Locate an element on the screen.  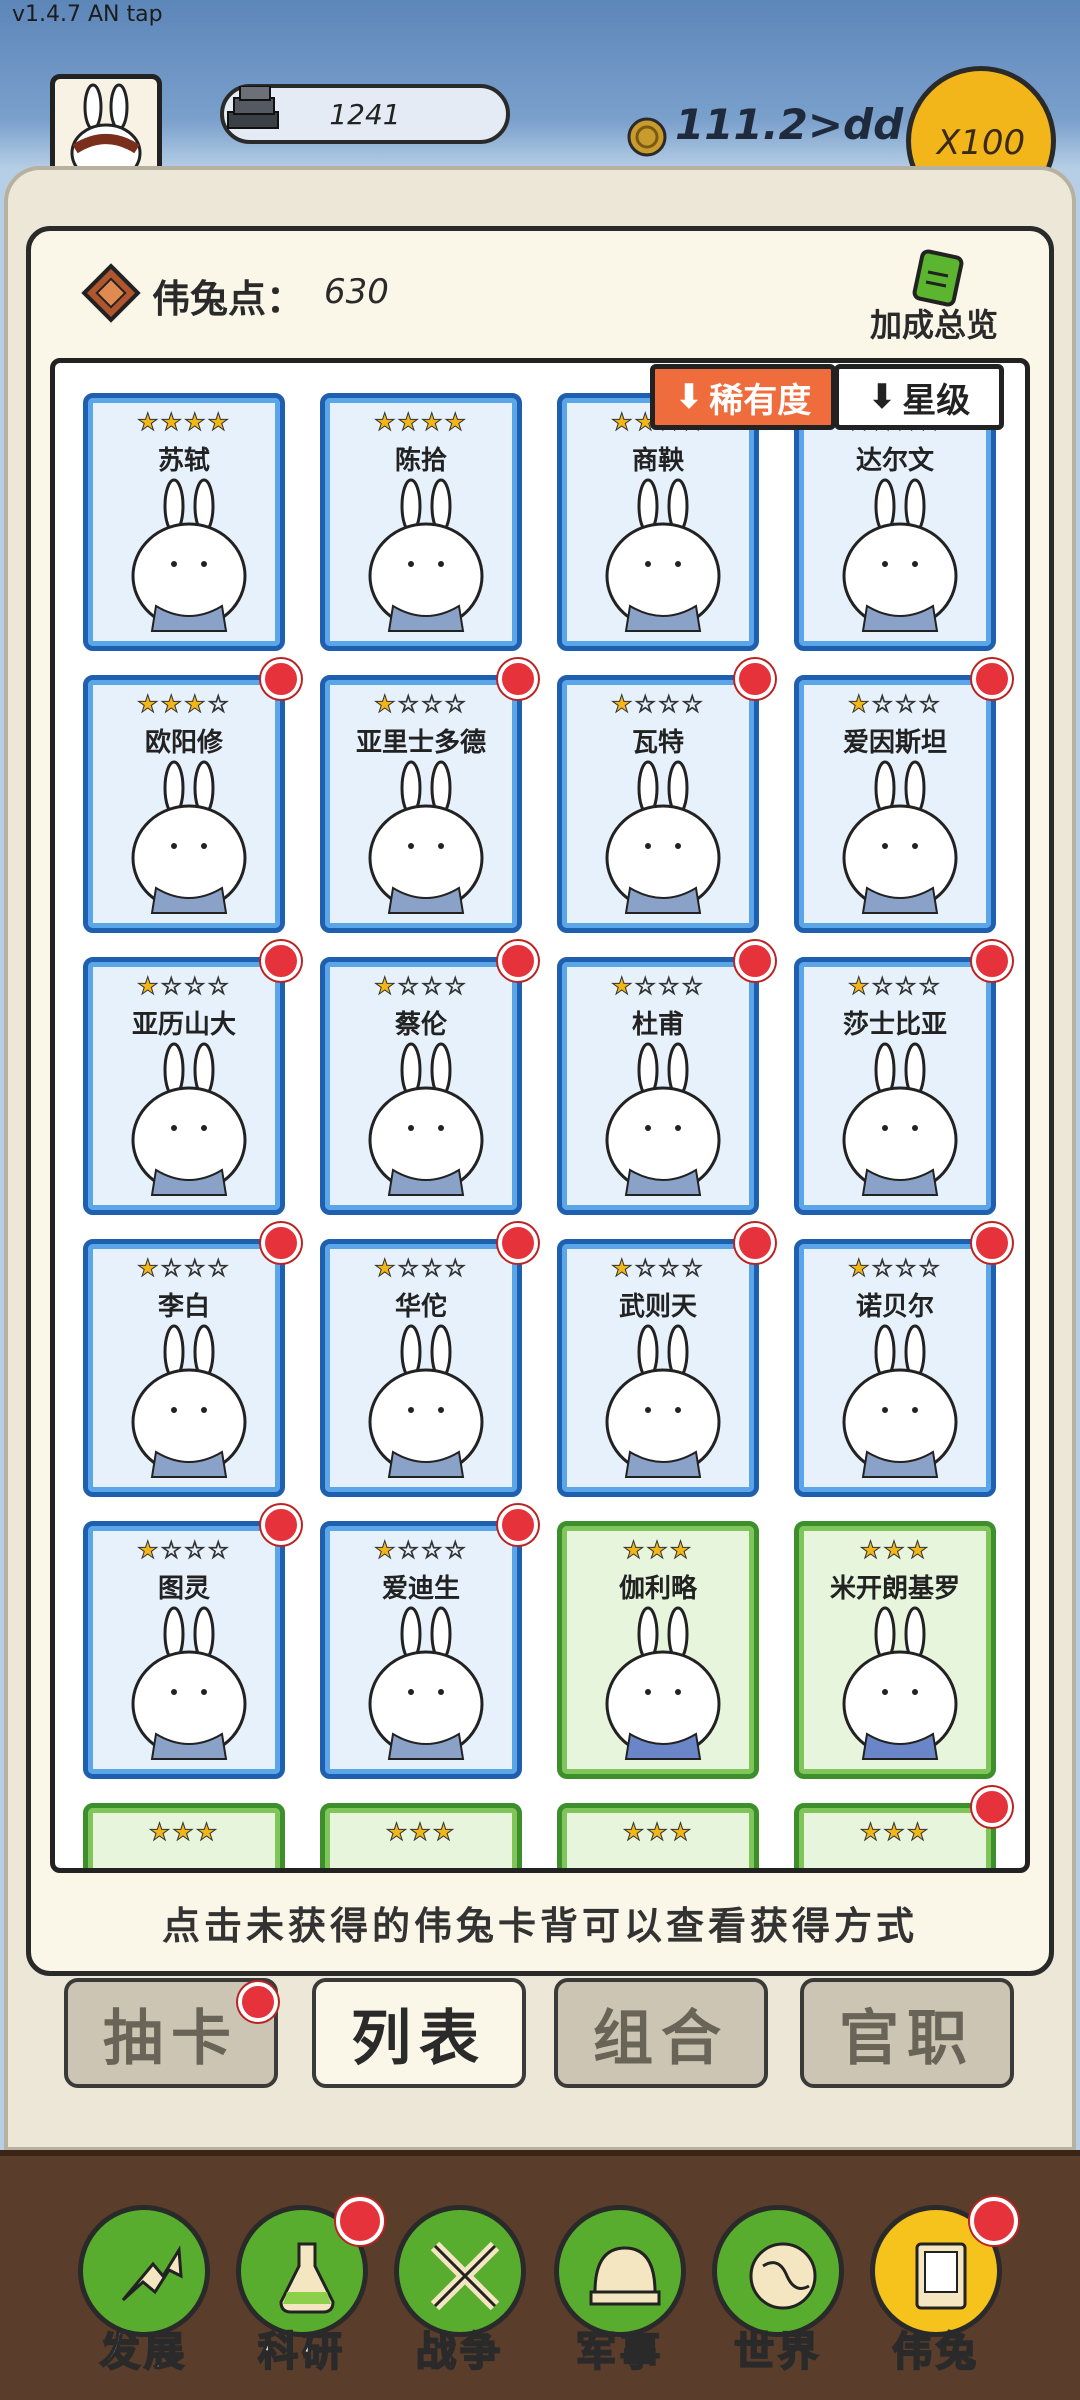
hero-card: ★☆☆☆ 爱因斯坦 is located at coordinates (895, 804).